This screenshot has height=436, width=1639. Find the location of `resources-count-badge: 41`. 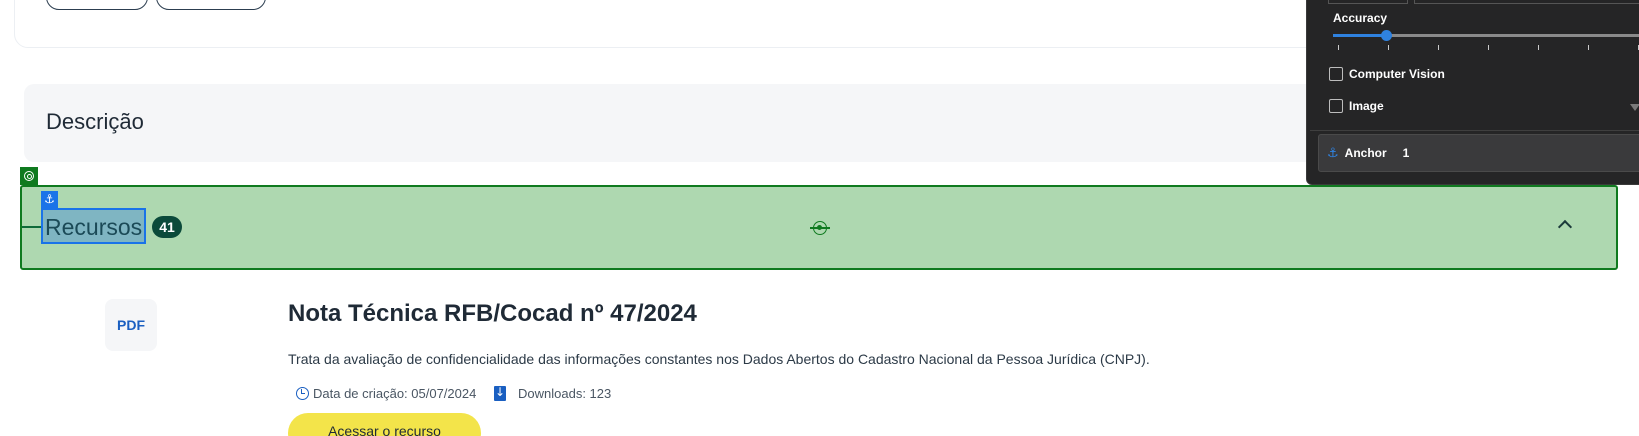

resources-count-badge: 41 is located at coordinates (167, 227).